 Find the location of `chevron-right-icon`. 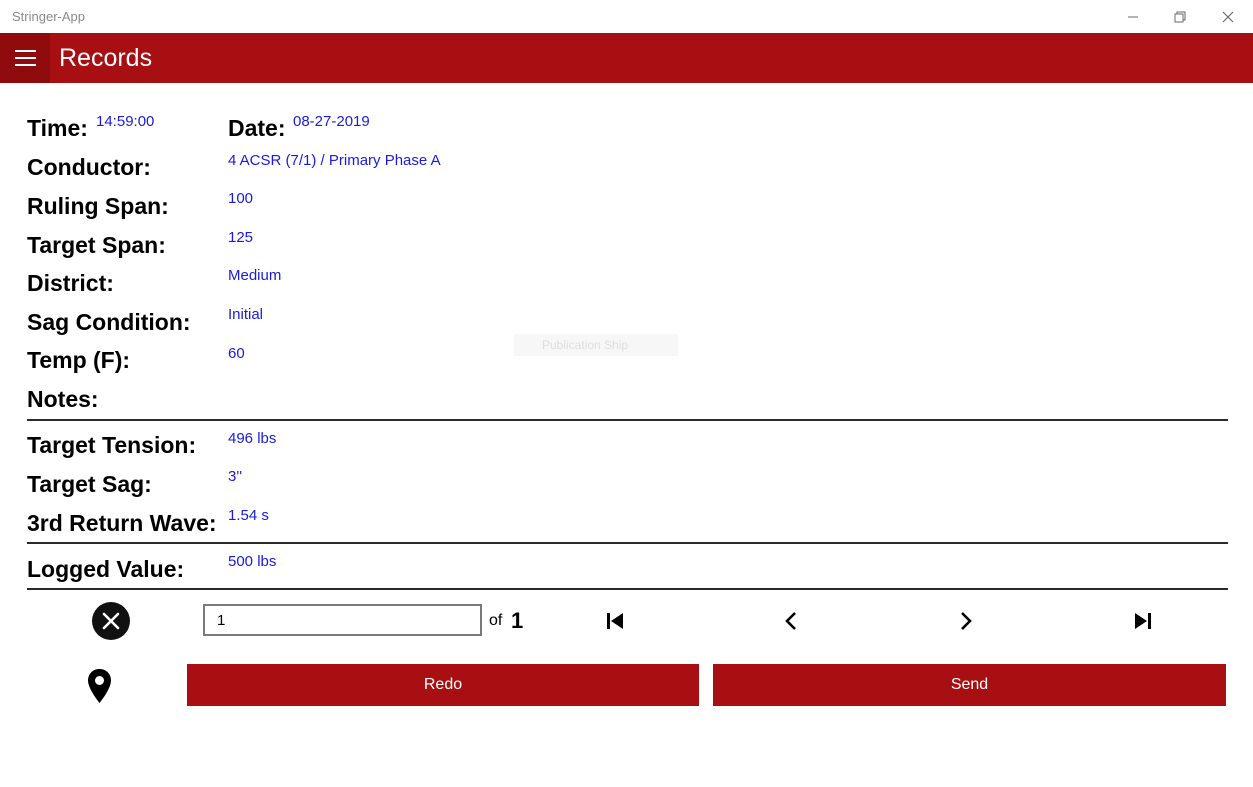

chevron-right-icon is located at coordinates (966, 621).